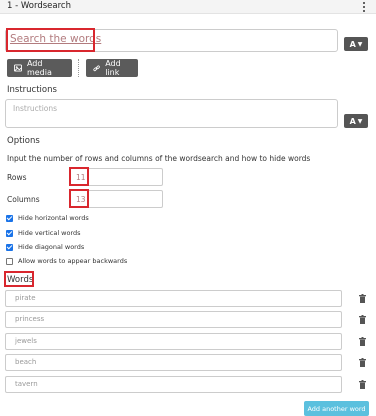  I want to click on link-icon, so click(96, 67).